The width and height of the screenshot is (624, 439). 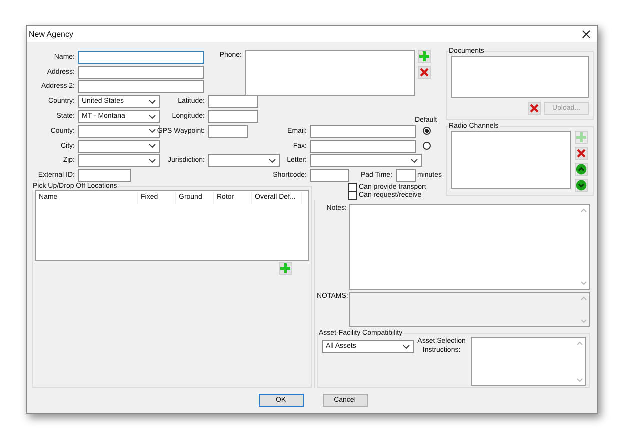 What do you see at coordinates (581, 169) in the screenshot?
I see `move-up-button` at bounding box center [581, 169].